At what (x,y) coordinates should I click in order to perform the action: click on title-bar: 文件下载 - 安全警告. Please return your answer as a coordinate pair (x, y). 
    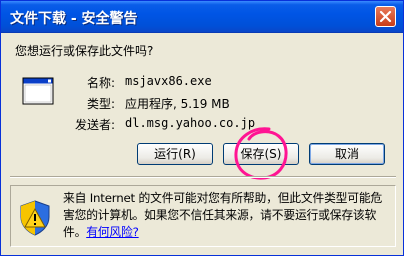
    Looking at the image, I should click on (202, 17).